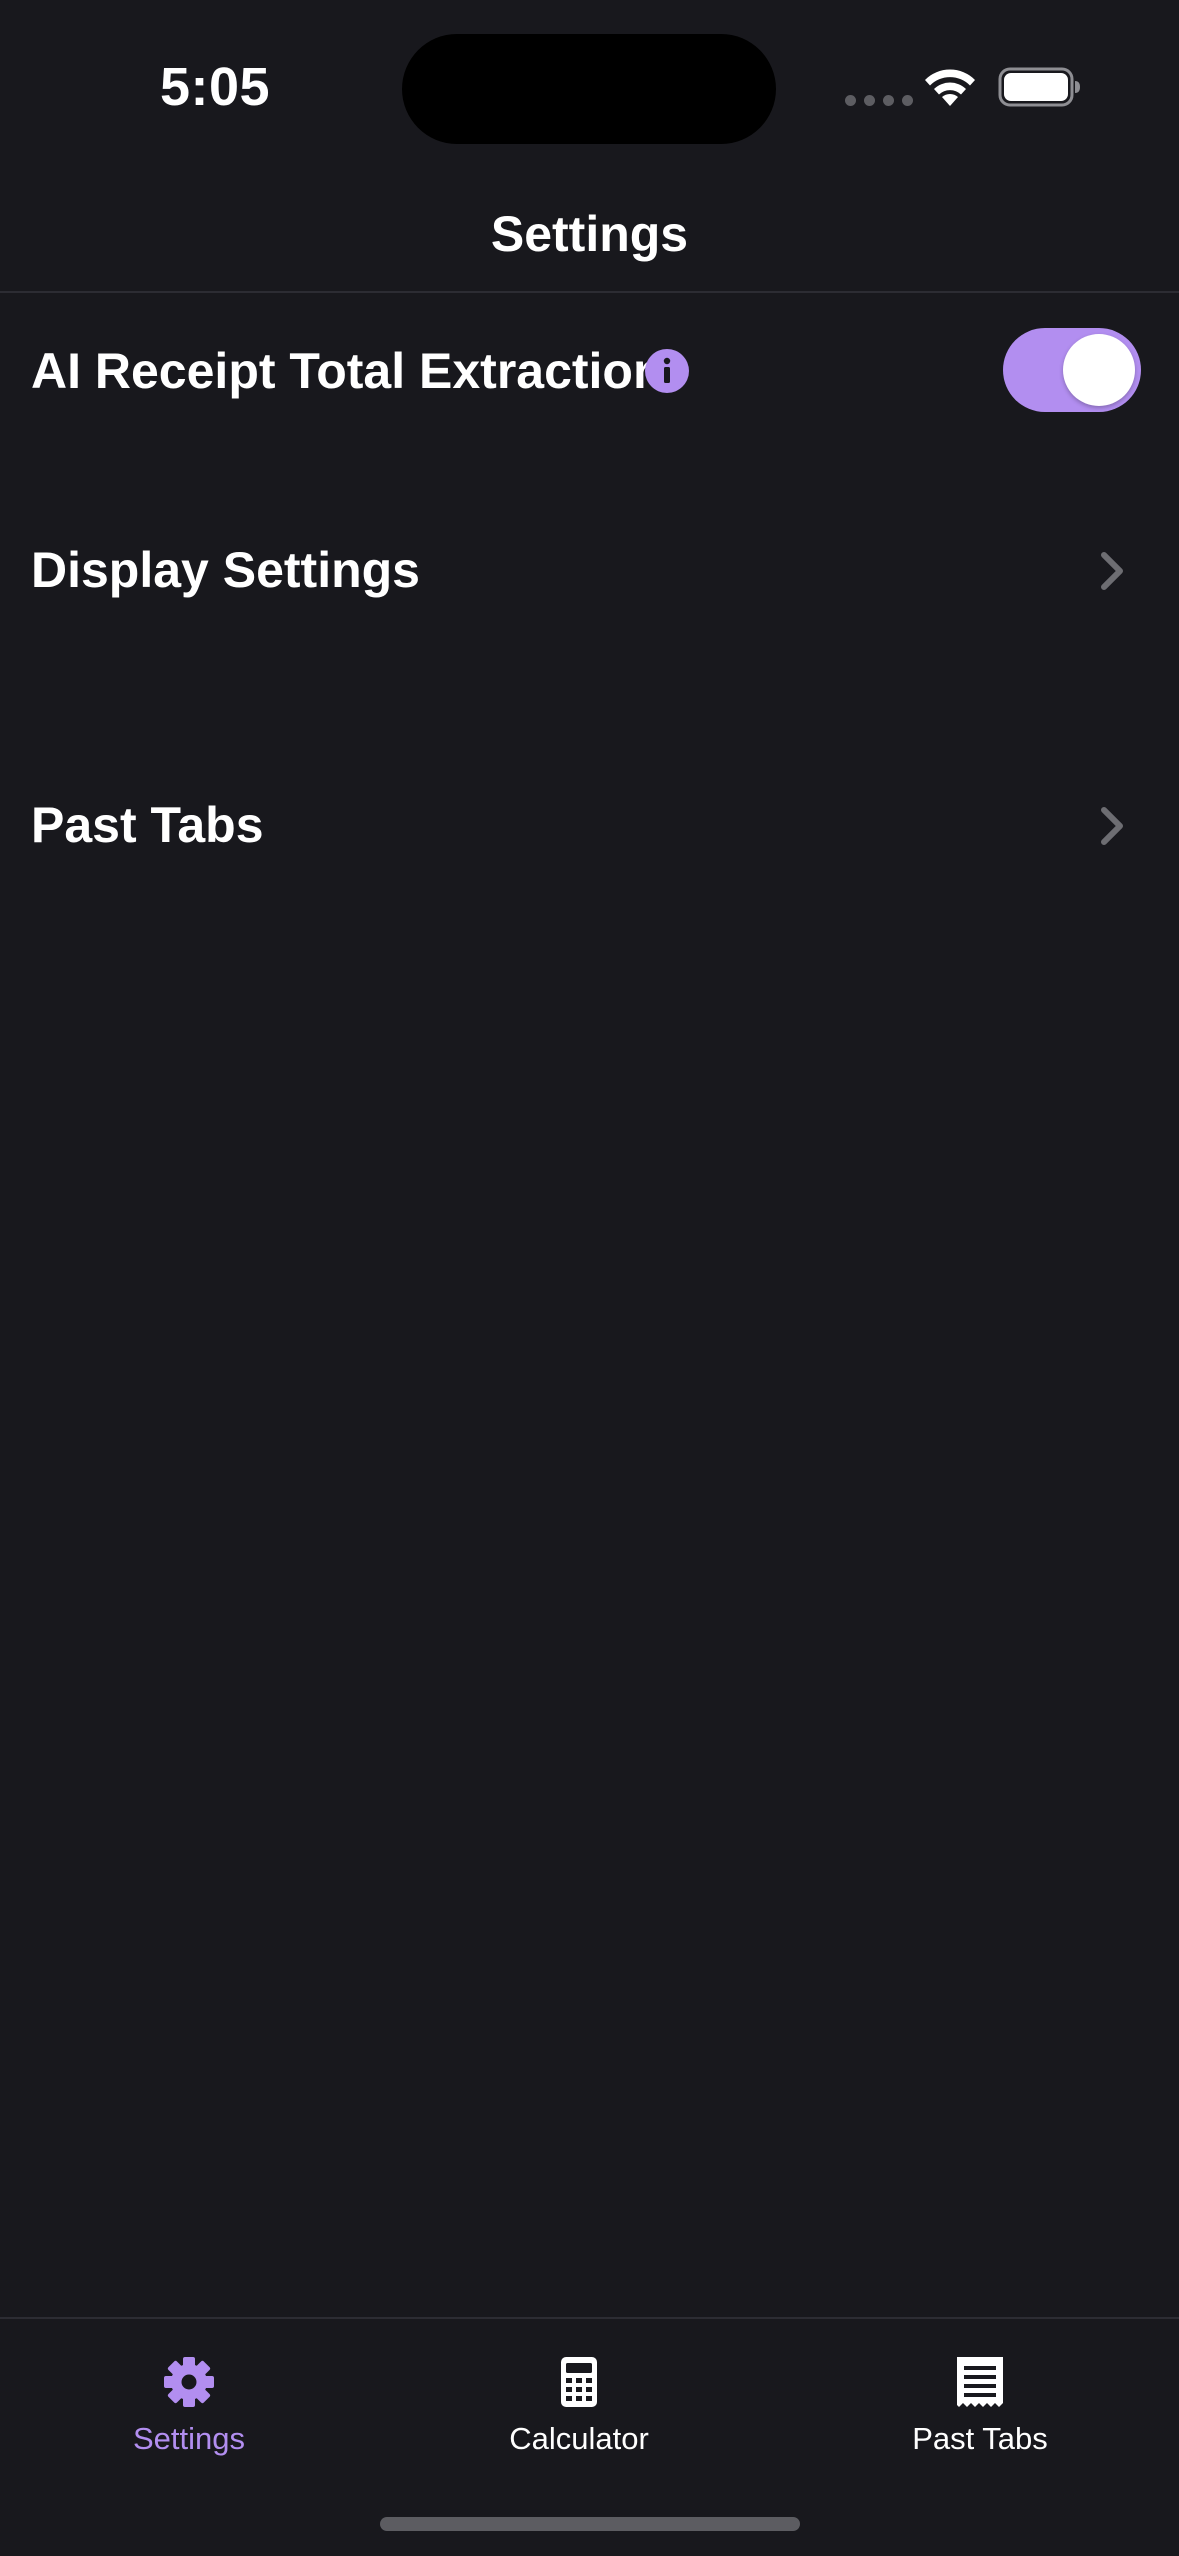 This screenshot has width=1179, height=2556. Describe the element at coordinates (589, 570) in the screenshot. I see `display-settings-row: Display Settings` at that location.